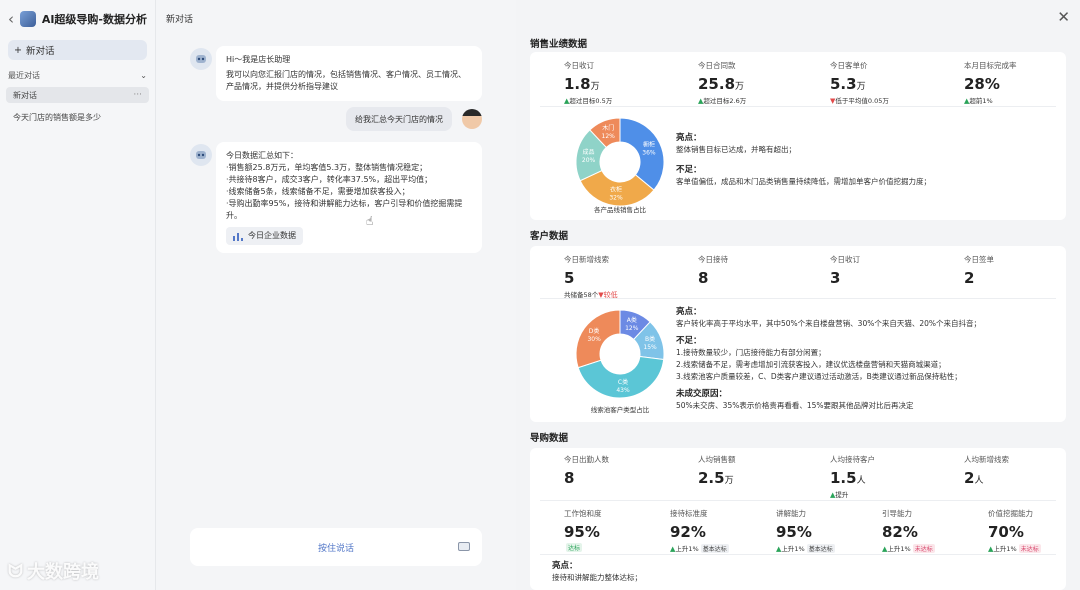 This screenshot has height=590, width=1080. I want to click on pie-label: 衣柜, so click(616, 190).